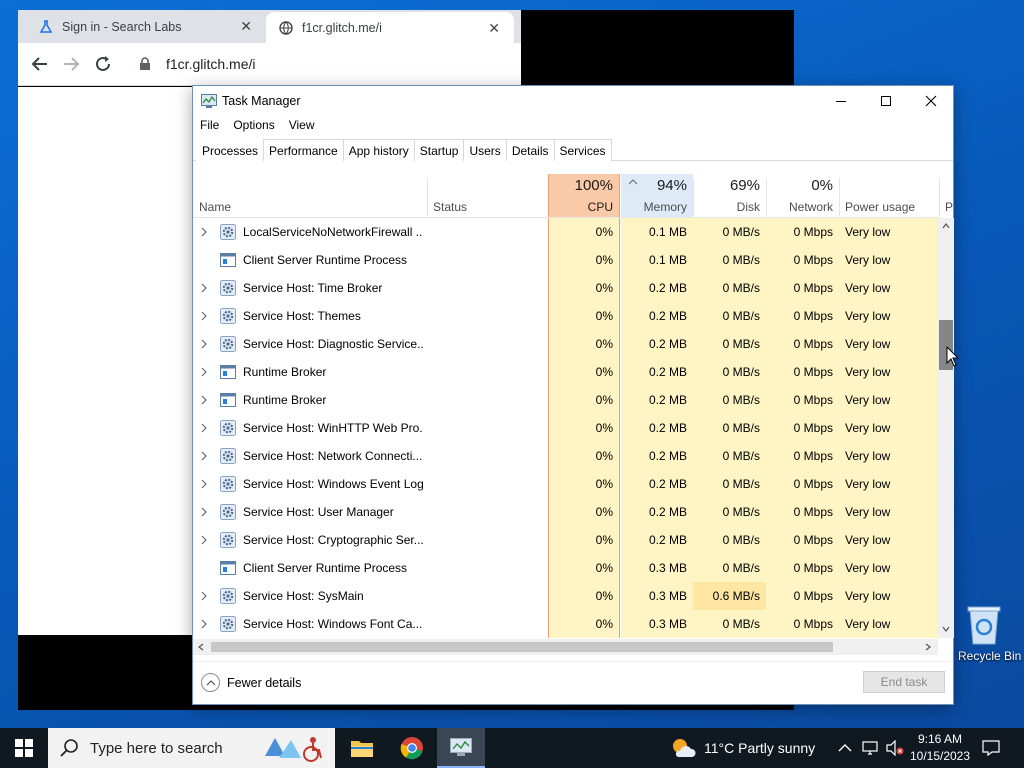 Image resolution: width=1024 pixels, height=768 pixels. Describe the element at coordinates (940, 748) in the screenshot. I see `clock: 9:16 AM 10/15/2023` at that location.